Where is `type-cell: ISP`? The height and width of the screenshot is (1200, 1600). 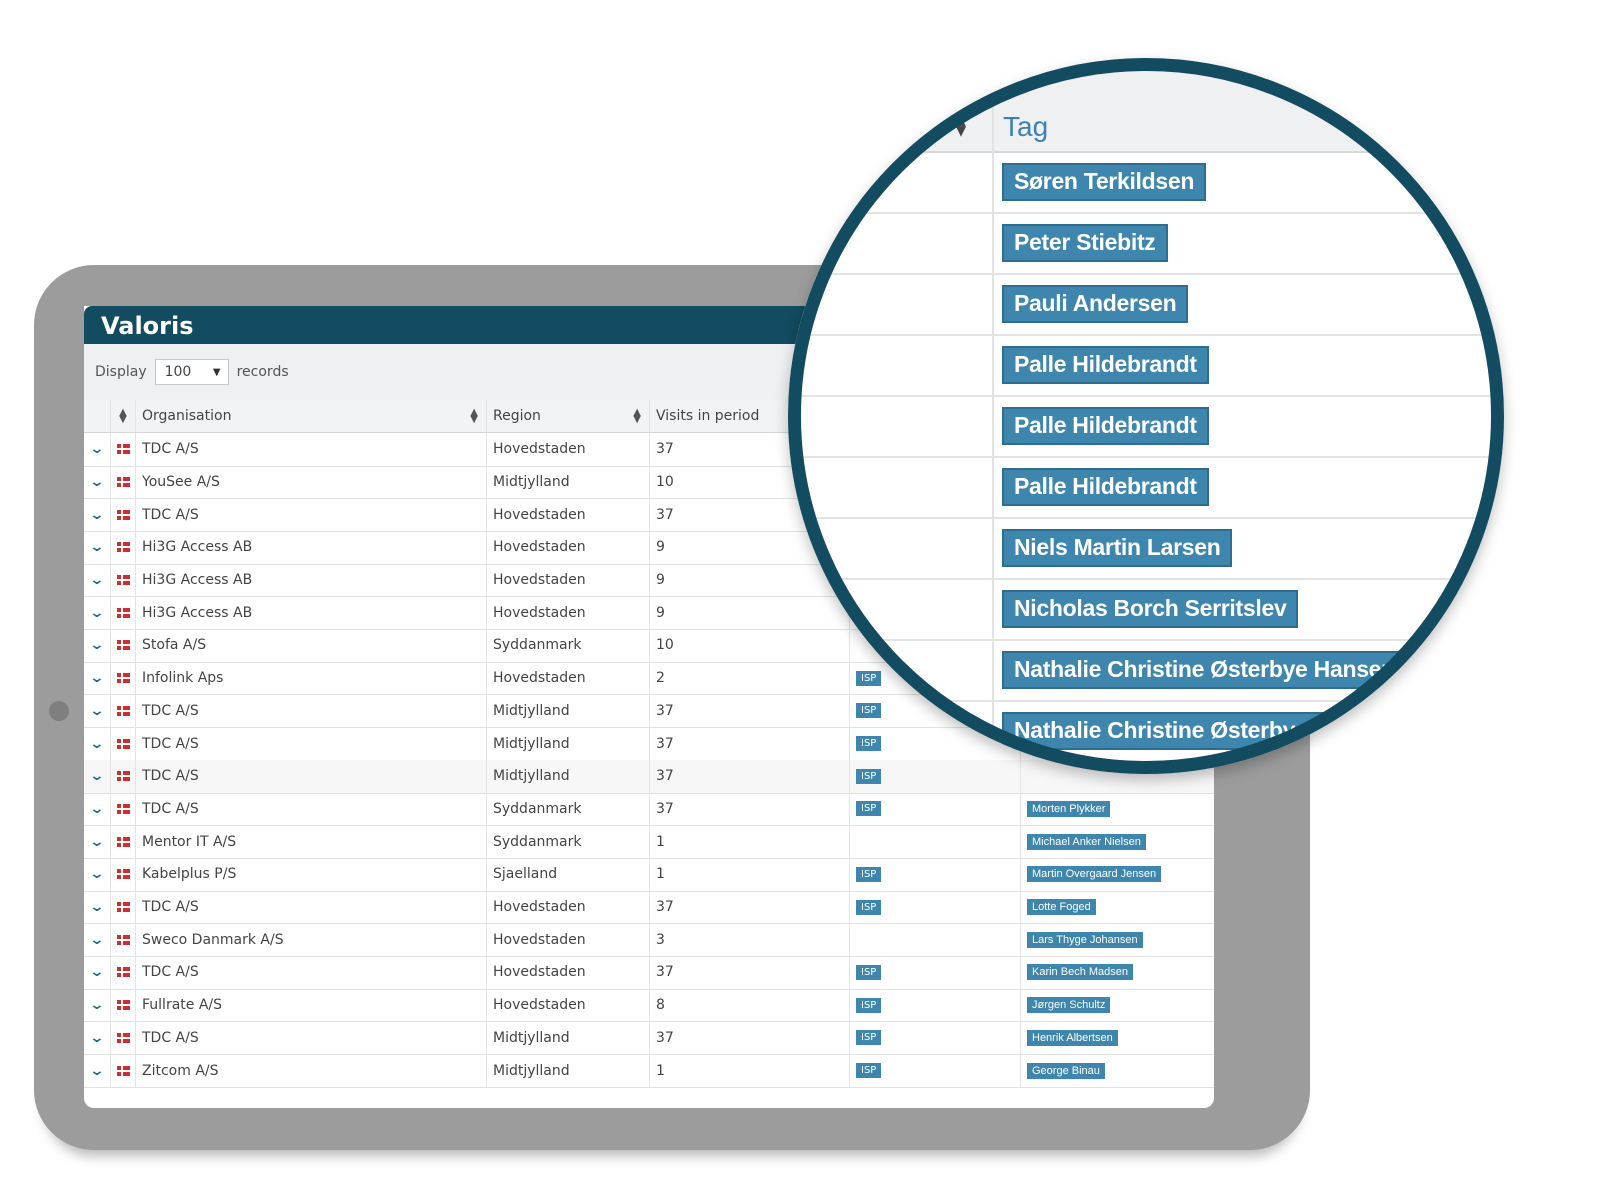
type-cell: ISP is located at coordinates (935, 874).